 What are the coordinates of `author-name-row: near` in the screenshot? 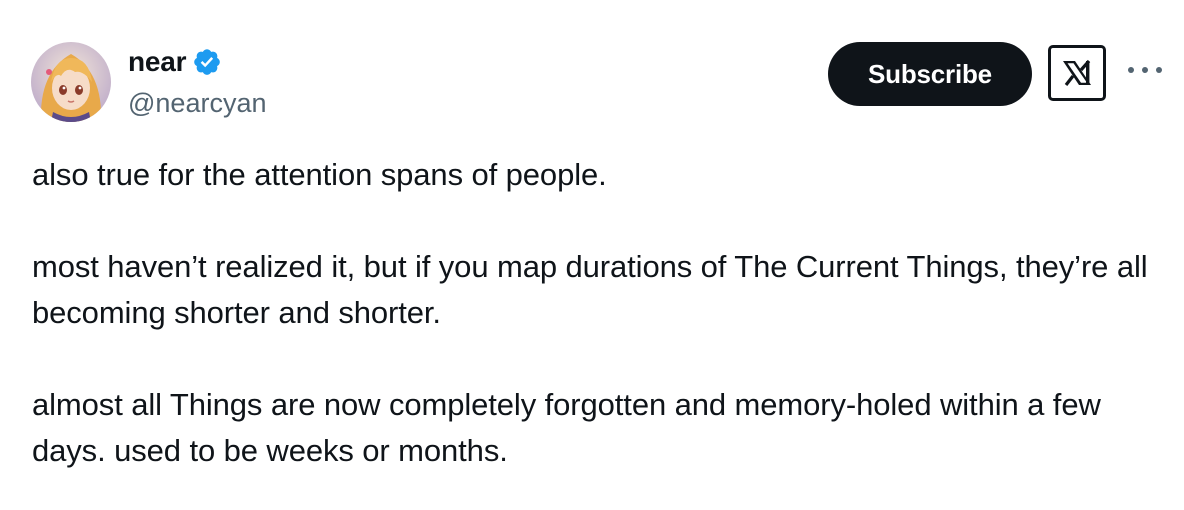 It's located at (175, 62).